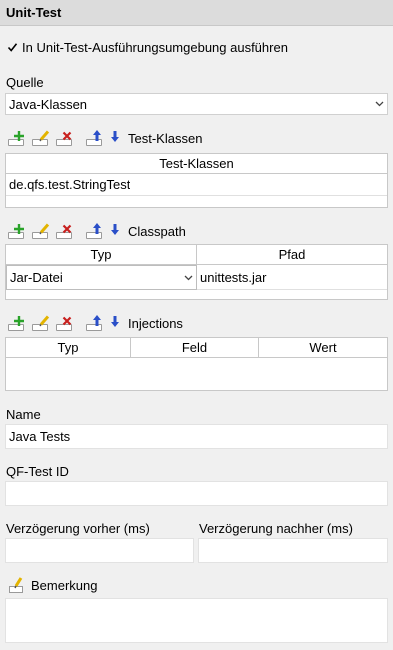  Describe the element at coordinates (196, 493) in the screenshot. I see `qftest-id-field` at that location.